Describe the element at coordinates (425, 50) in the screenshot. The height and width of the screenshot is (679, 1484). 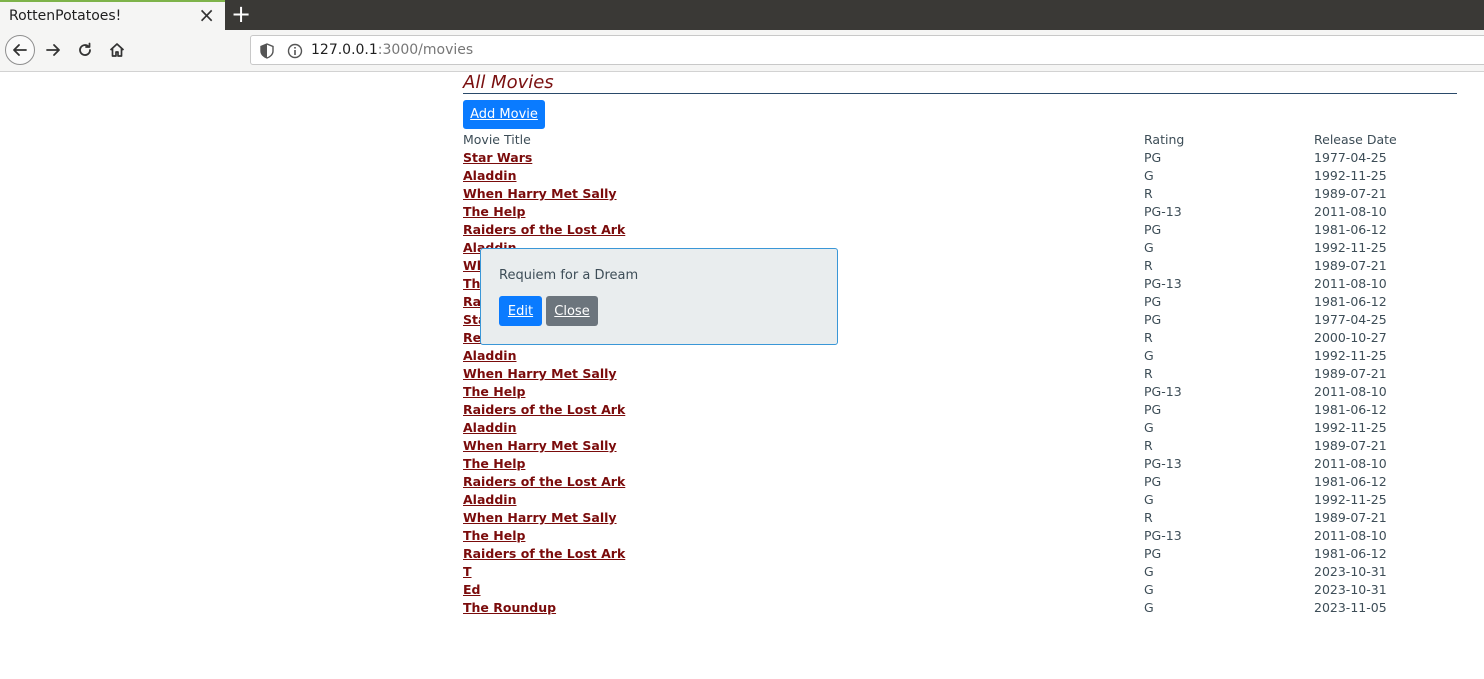
I see `url-path: :3000/movies` at that location.